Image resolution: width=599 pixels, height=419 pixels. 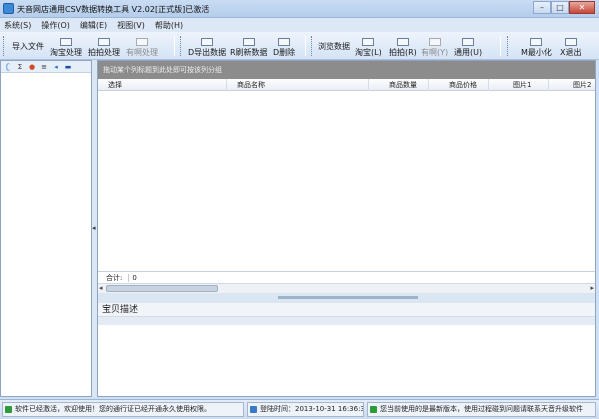 What do you see at coordinates (346, 321) in the screenshot?
I see `description-toolbar` at bounding box center [346, 321].